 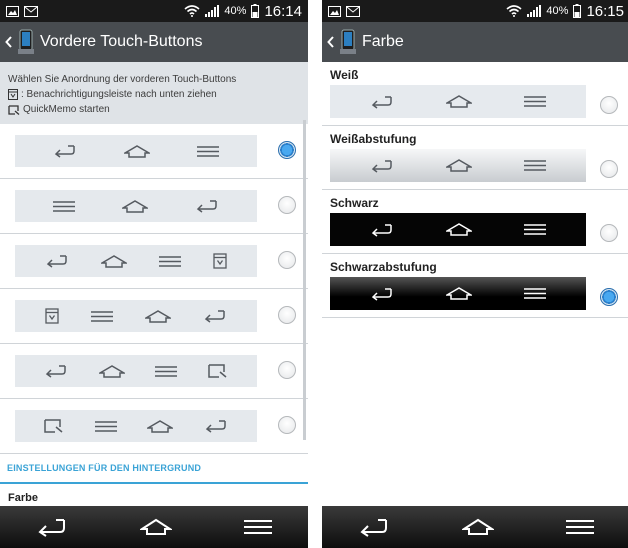 I want to click on description-text: QuickMemo starten, so click(x=66, y=109).